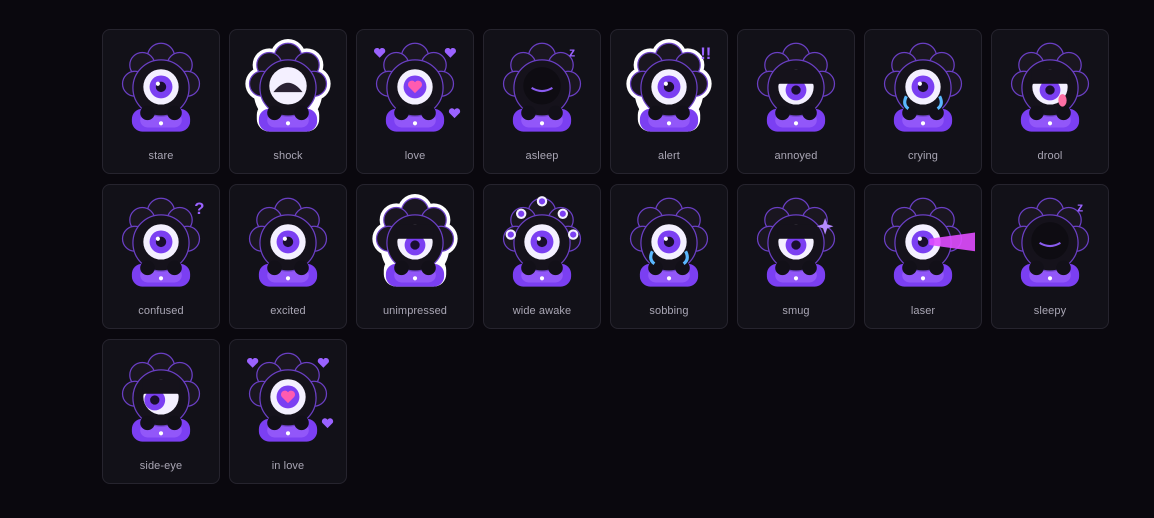  I want to click on love-sticker-icon, so click(417, 87).